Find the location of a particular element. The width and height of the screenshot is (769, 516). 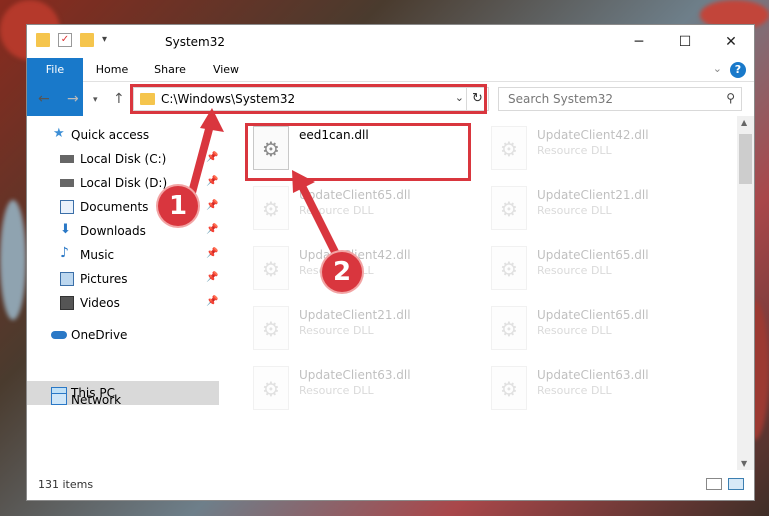

music-icon: ♪ is located at coordinates (64, 253).